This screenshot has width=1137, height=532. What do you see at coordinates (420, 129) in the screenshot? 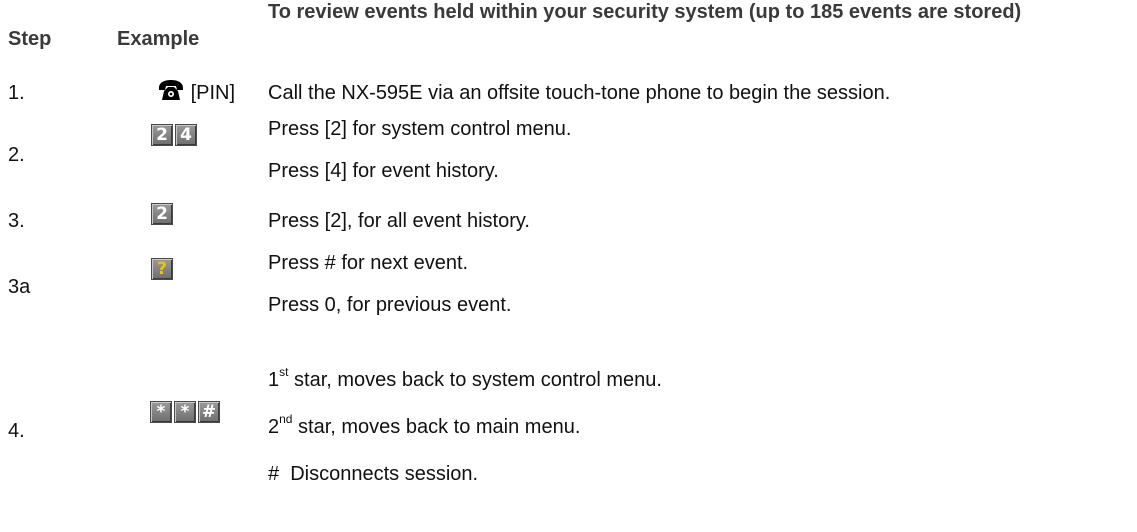
I see `instruction-text: Press [2] for system control menu.` at bounding box center [420, 129].